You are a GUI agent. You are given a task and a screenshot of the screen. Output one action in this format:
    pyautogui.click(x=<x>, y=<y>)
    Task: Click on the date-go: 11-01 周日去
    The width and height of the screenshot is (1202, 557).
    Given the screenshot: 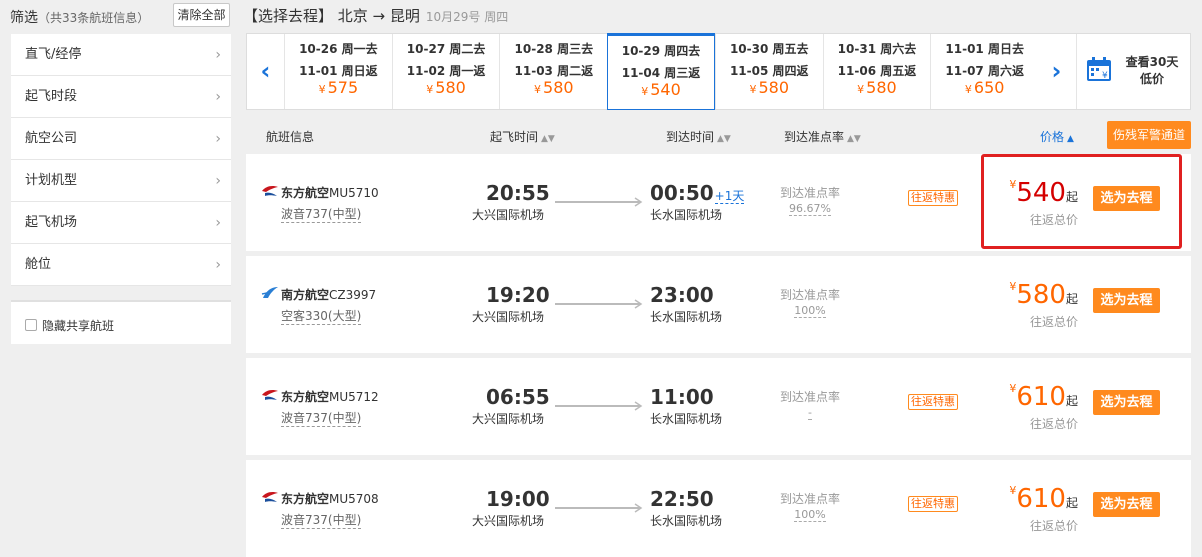 What is the action you would take?
    pyautogui.click(x=984, y=49)
    